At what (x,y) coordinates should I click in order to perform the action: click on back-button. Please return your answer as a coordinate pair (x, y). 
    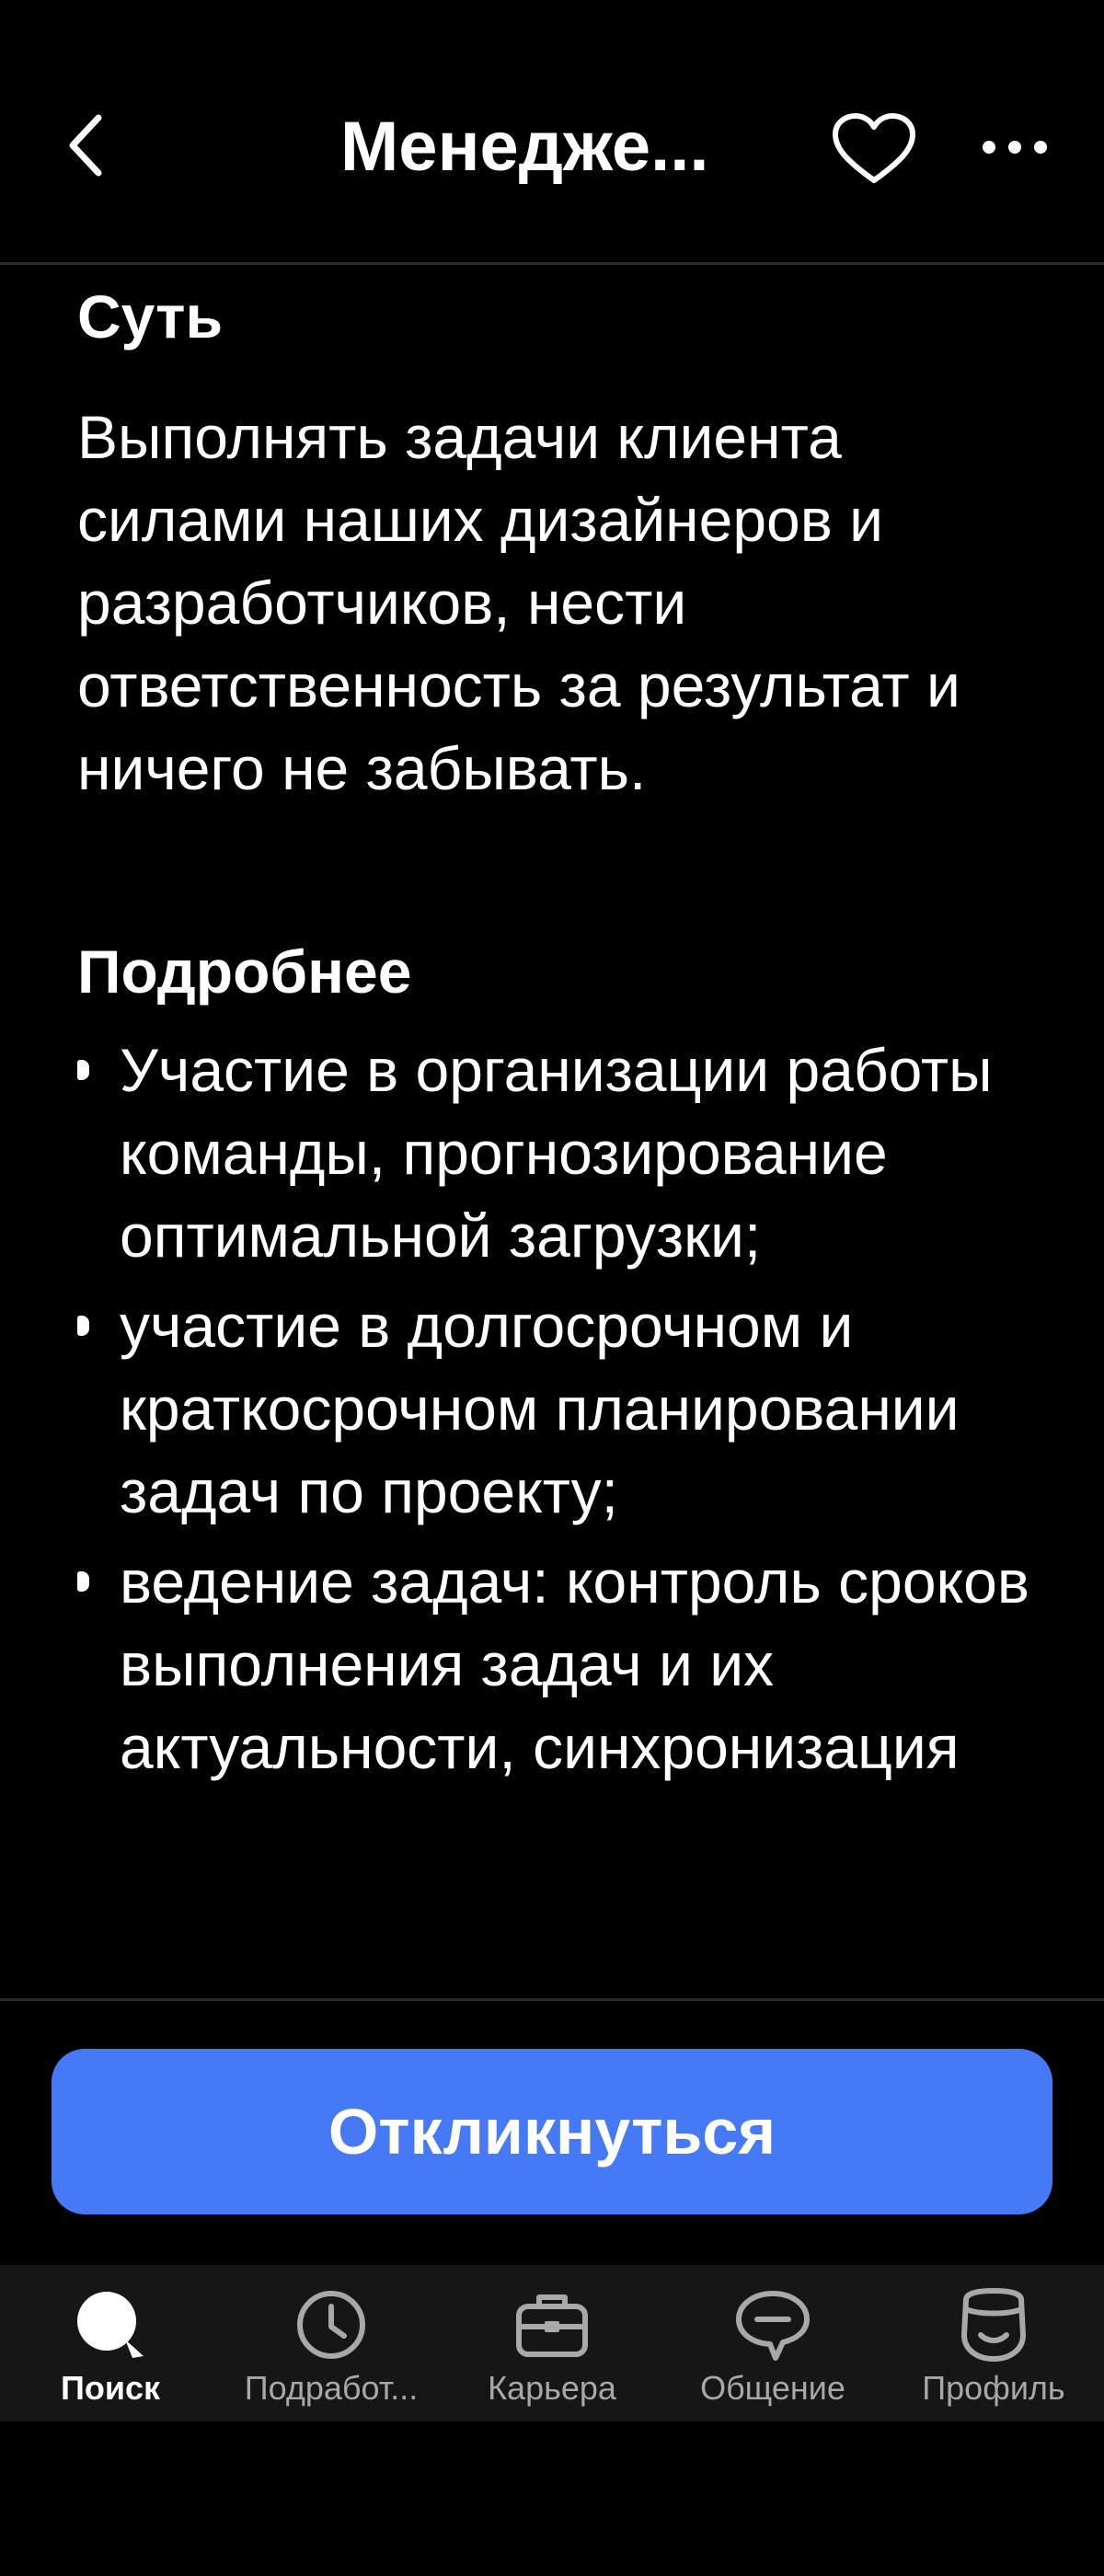
    Looking at the image, I should click on (85, 145).